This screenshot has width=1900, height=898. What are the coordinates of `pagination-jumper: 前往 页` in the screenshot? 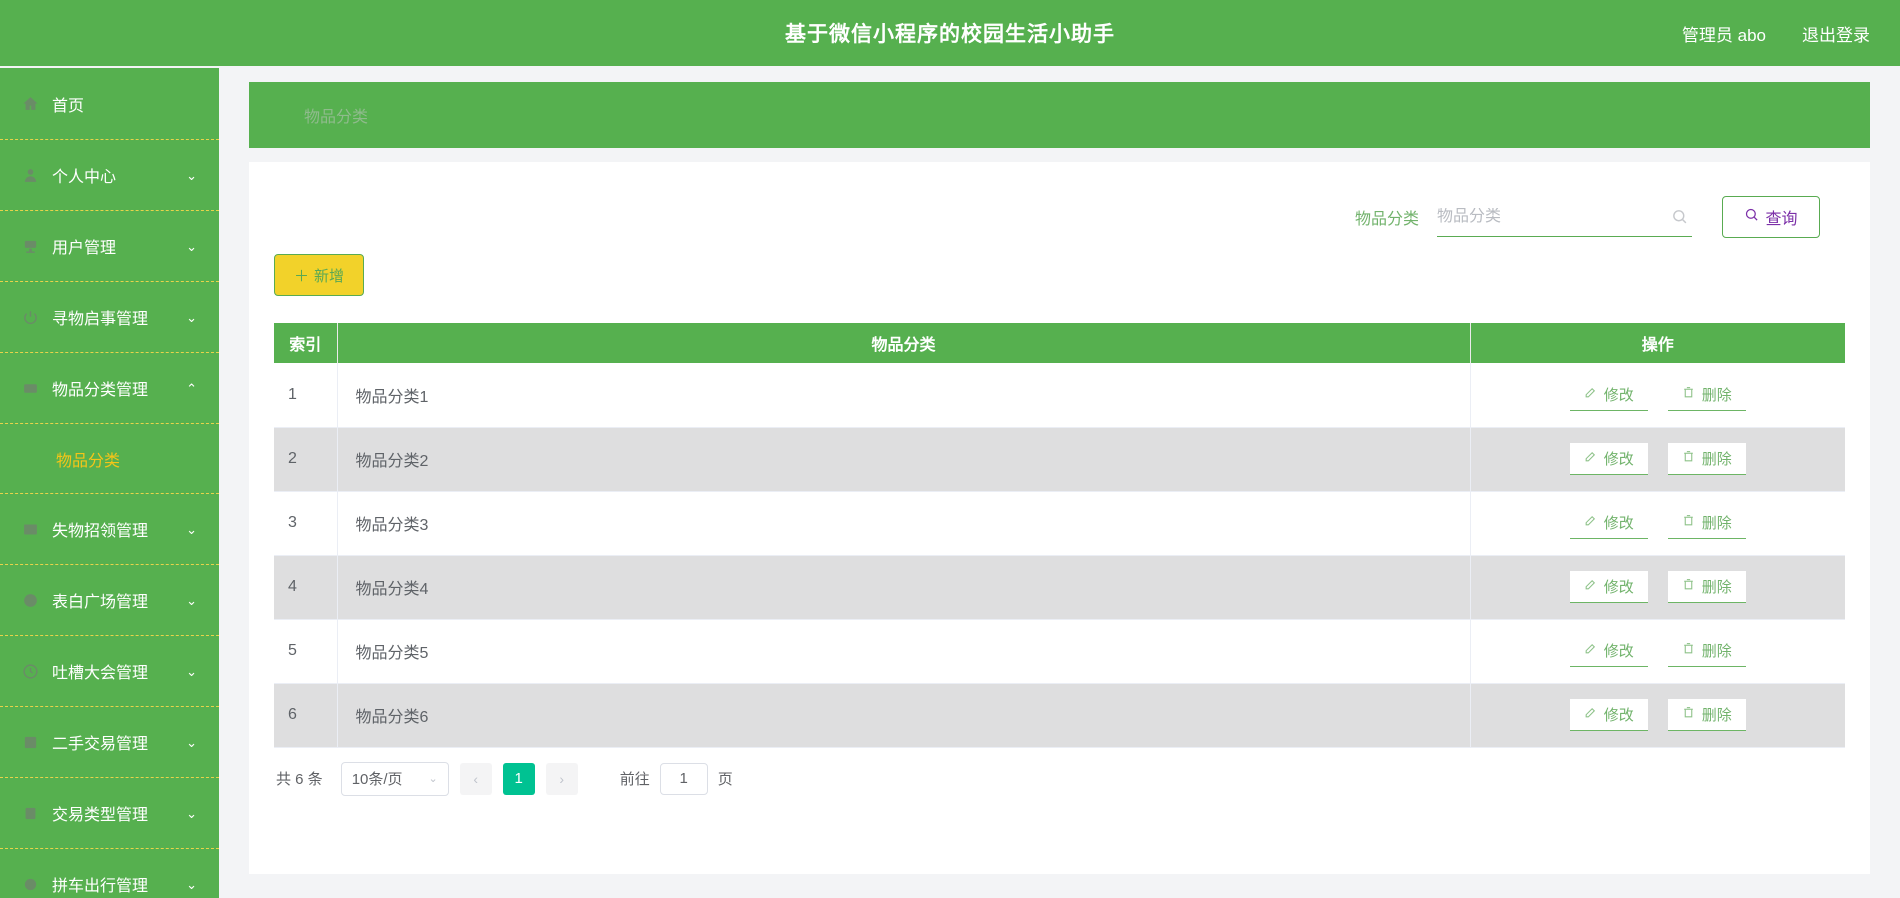 It's located at (676, 778).